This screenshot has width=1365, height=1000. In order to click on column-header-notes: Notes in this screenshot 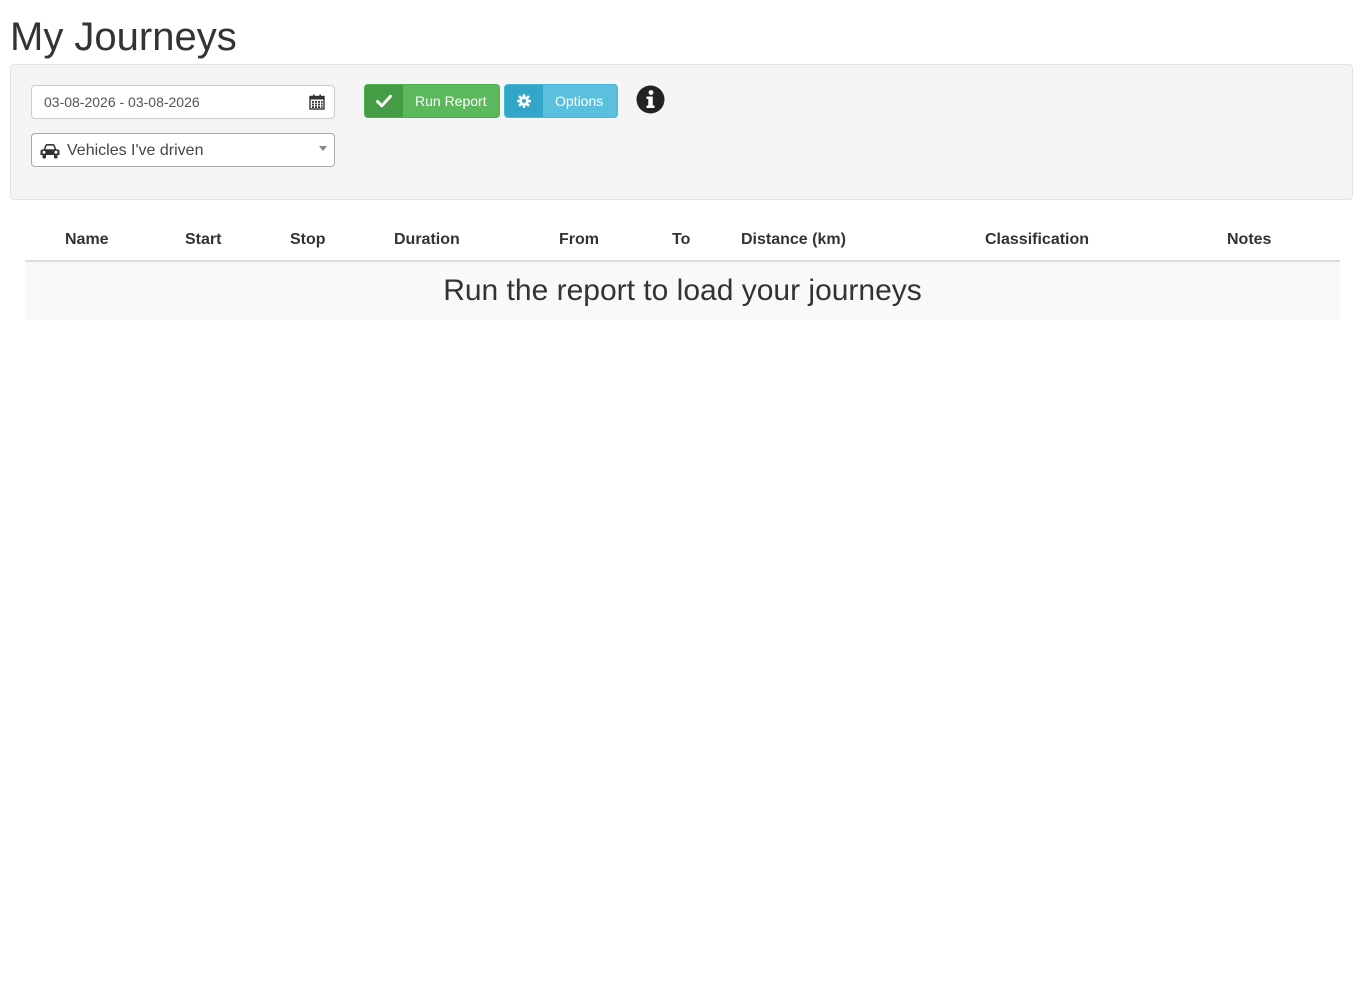, I will do `click(1283, 241)`.